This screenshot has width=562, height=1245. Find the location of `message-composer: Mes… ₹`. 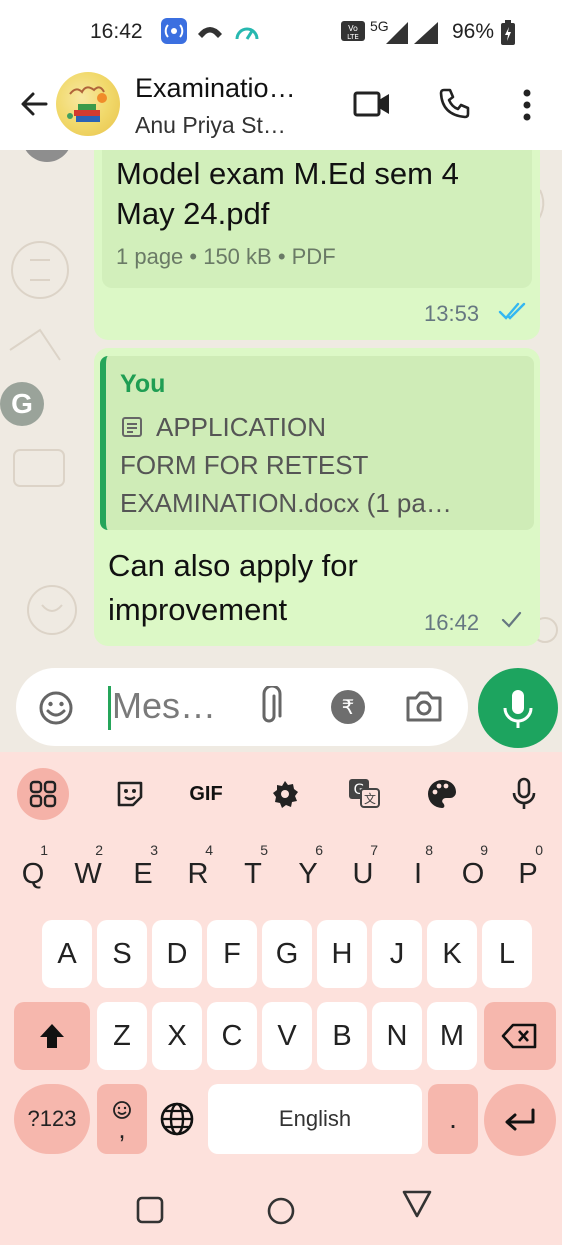

message-composer: Mes… ₹ is located at coordinates (242, 707).